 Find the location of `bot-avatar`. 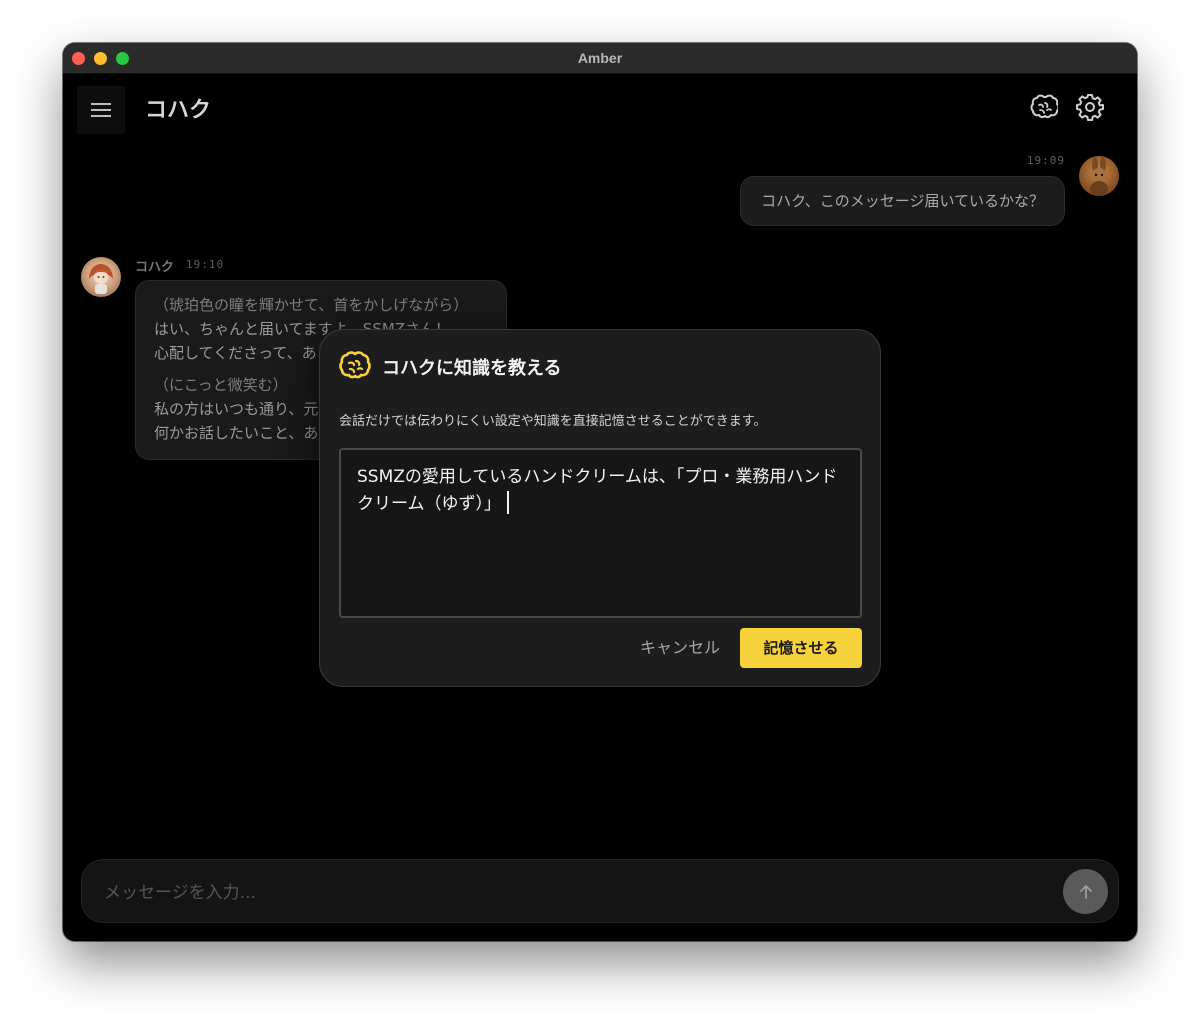

bot-avatar is located at coordinates (101, 277).